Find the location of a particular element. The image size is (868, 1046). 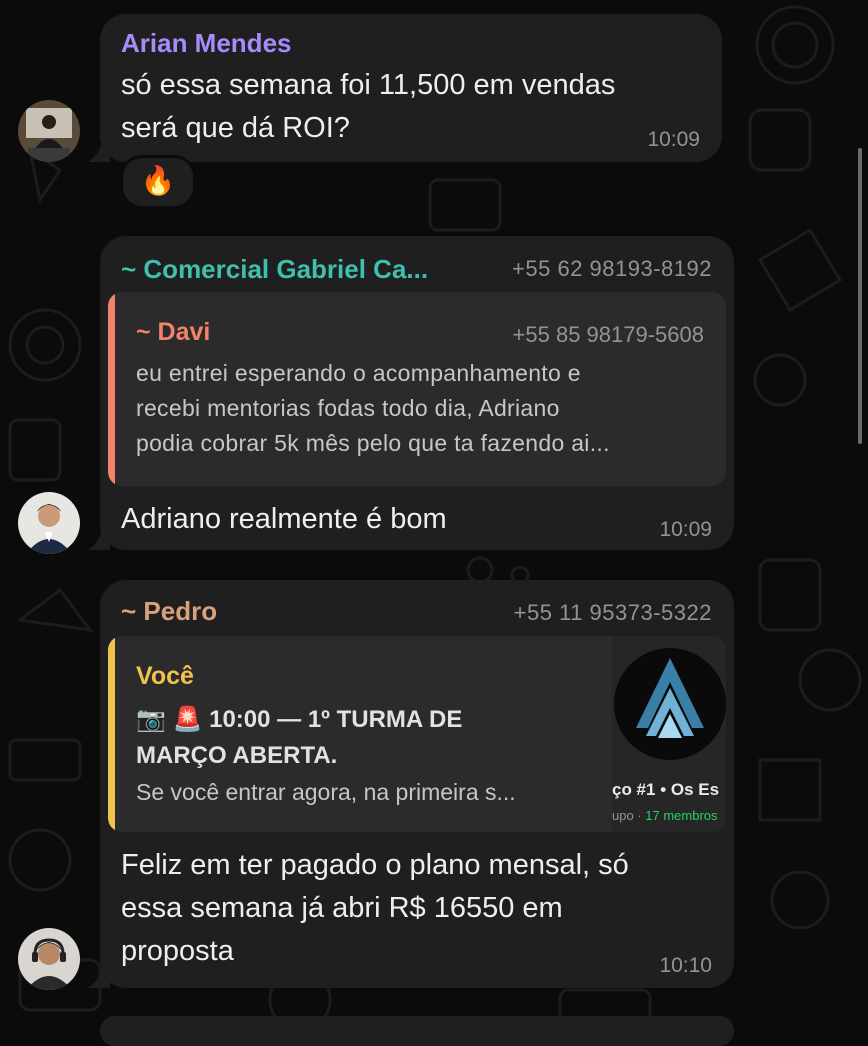

group-name: ço #1 • Os Es is located at coordinates (666, 789).